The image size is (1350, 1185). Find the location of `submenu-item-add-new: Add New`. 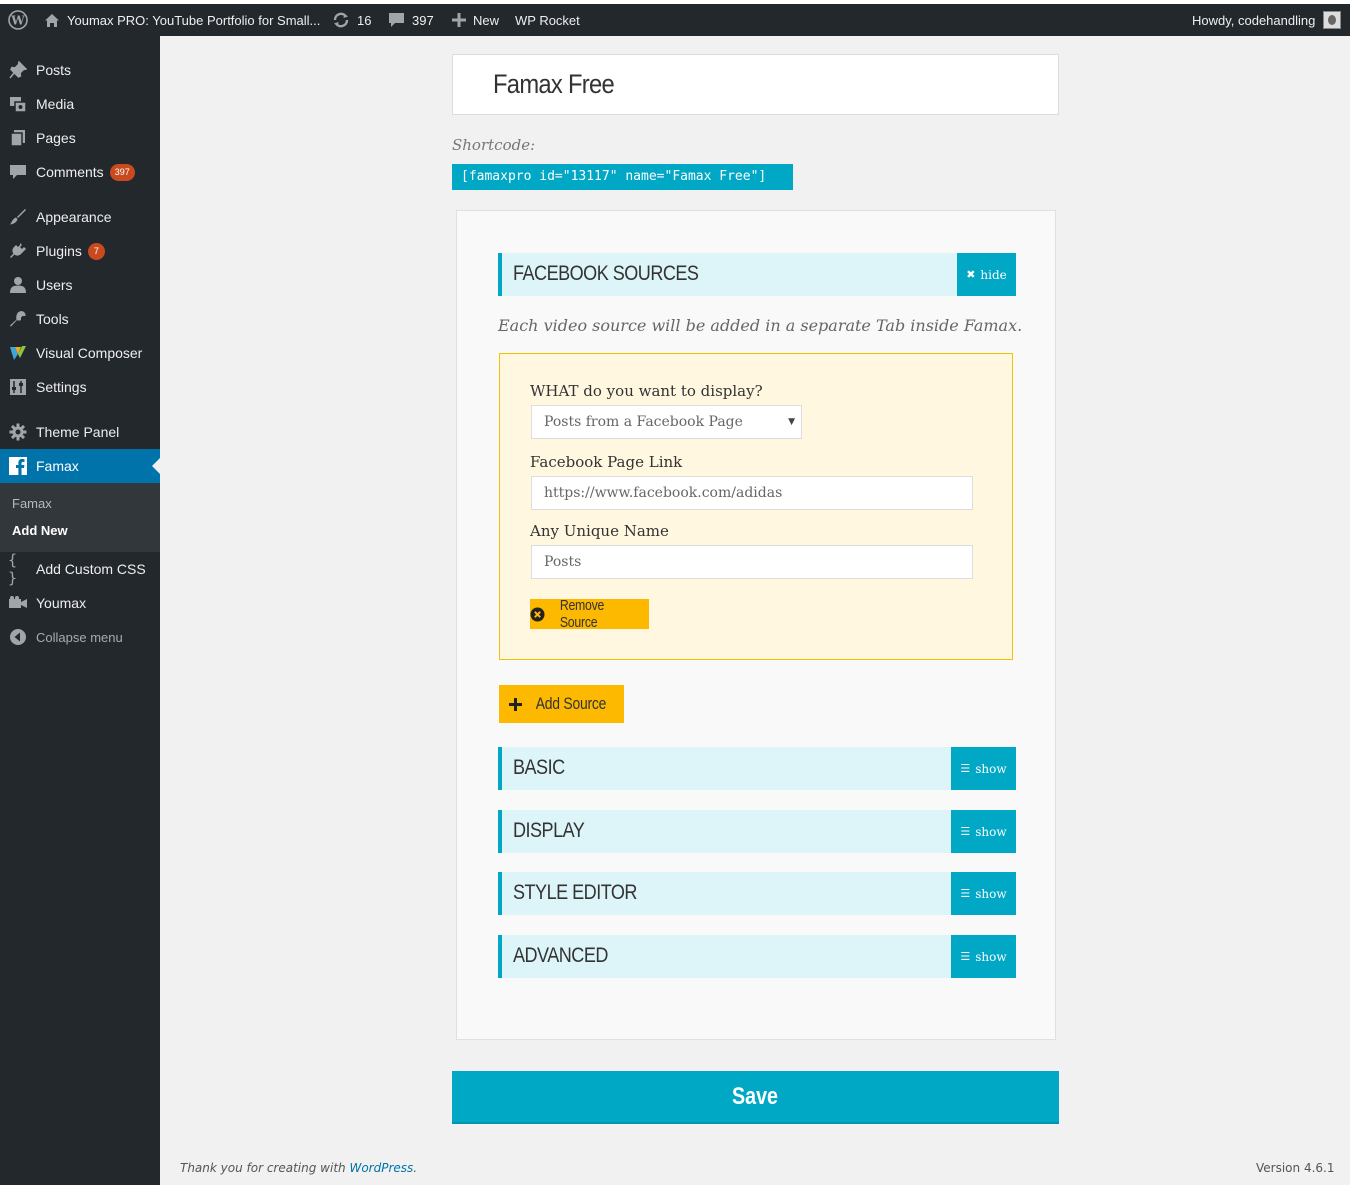

submenu-item-add-new: Add New is located at coordinates (40, 530).